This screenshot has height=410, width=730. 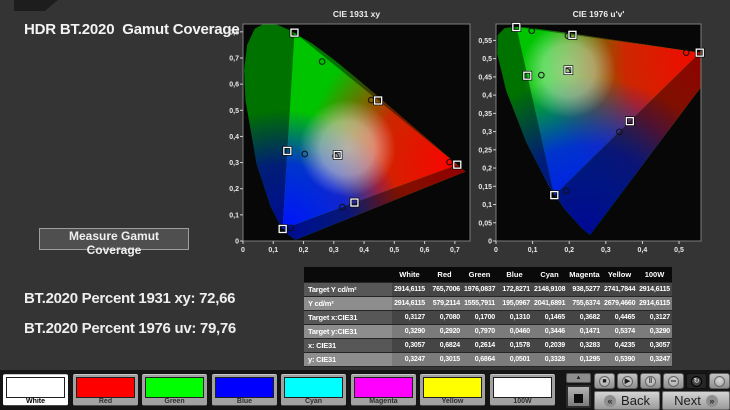 I want to click on back-button: « Back, so click(x=627, y=400).